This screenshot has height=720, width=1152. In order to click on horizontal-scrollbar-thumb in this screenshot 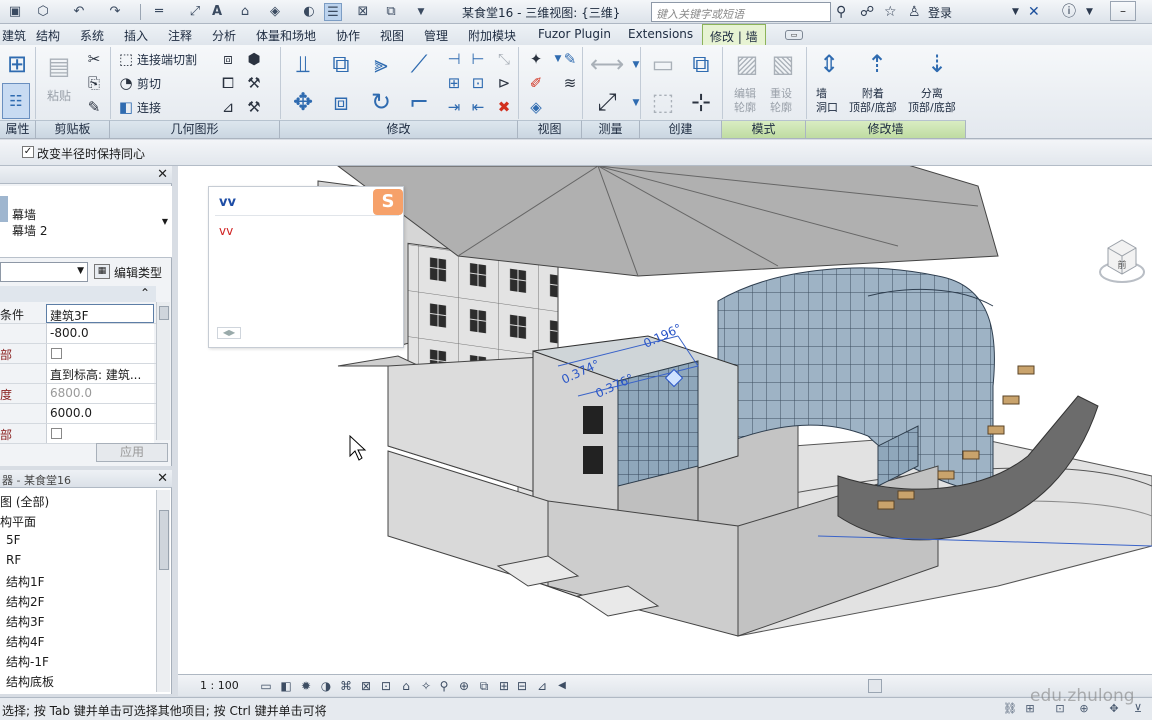, I will do `click(875, 686)`.